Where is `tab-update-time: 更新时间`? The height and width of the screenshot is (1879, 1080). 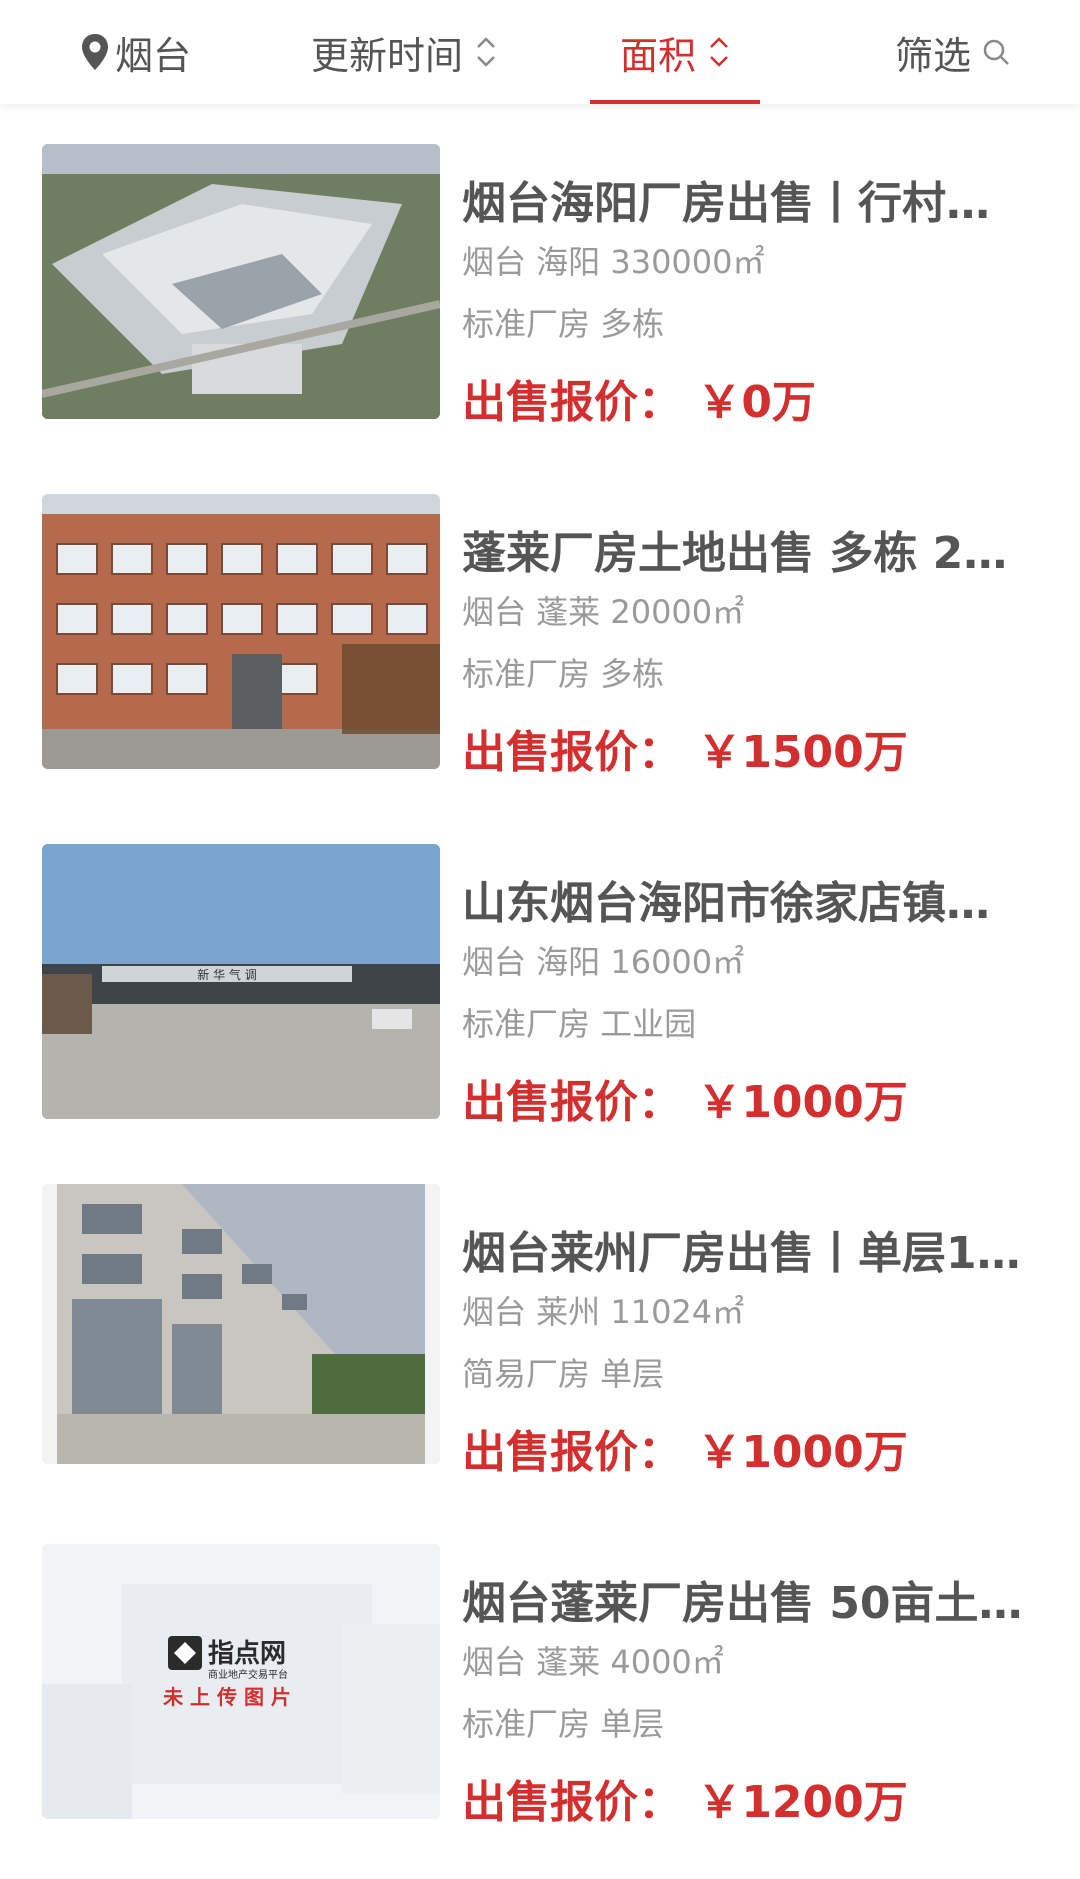
tab-update-time: 更新时间 is located at coordinates (404, 52).